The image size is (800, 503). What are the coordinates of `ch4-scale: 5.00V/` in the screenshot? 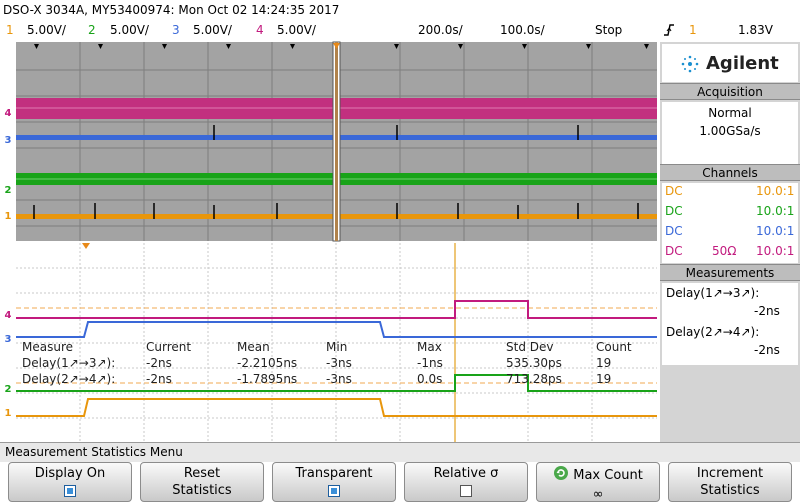 It's located at (296, 30).